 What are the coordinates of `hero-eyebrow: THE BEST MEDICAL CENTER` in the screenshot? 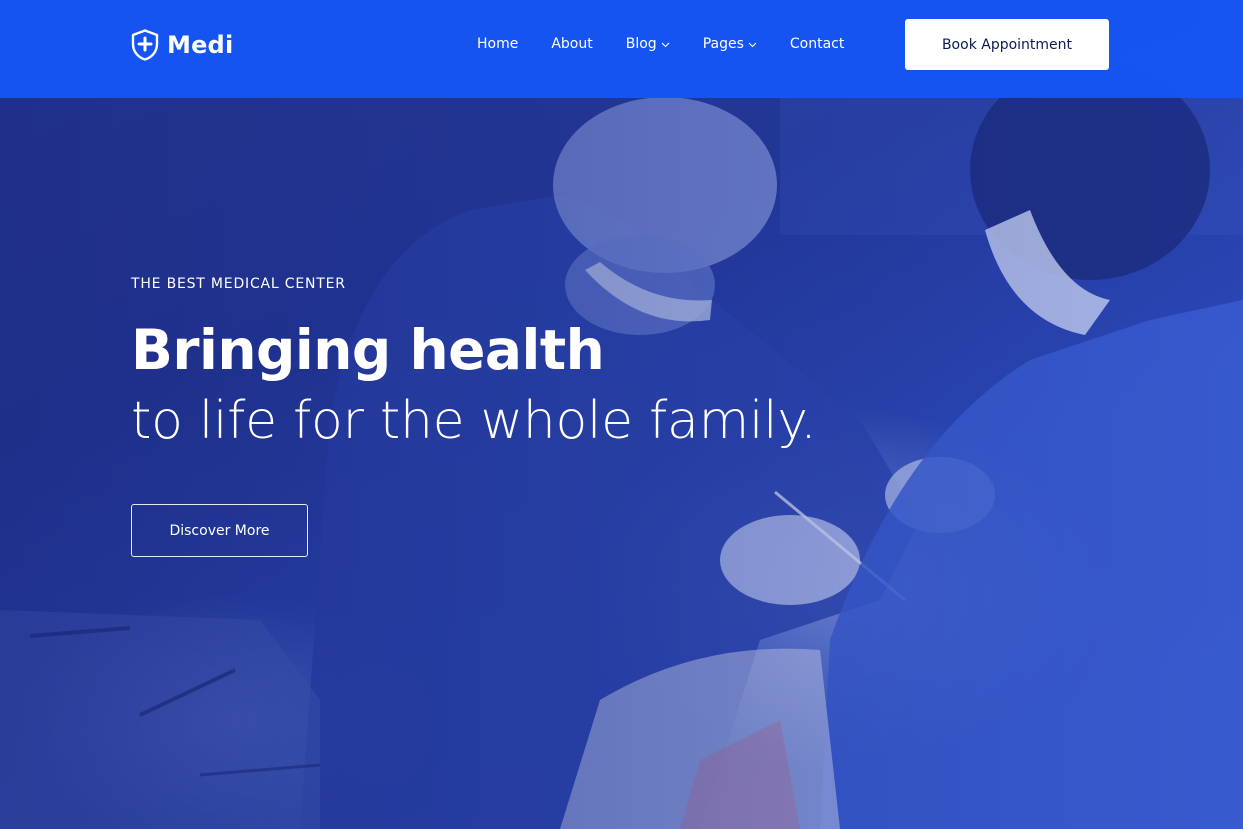 It's located at (238, 284).